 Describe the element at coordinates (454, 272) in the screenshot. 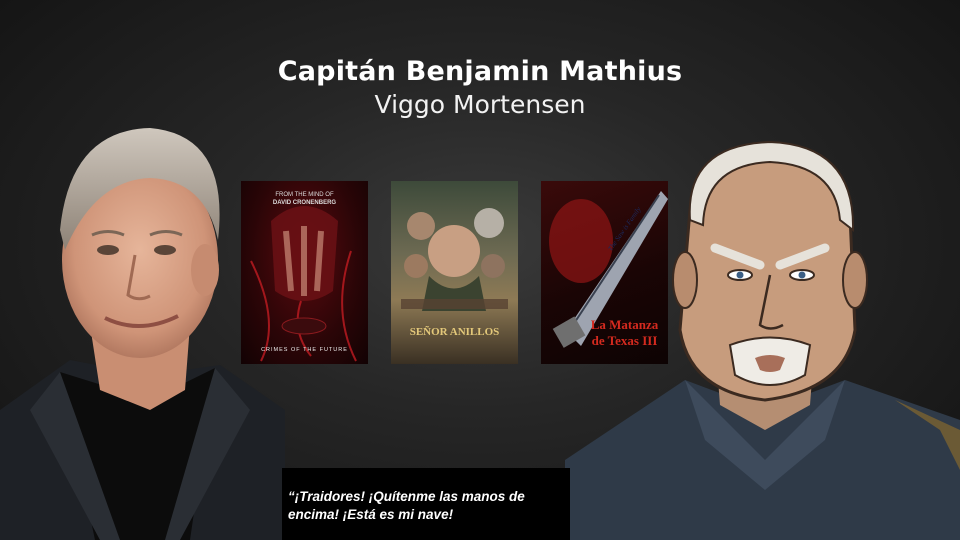

I see `poster-senor-de-los-anillos: SEÑOR ANILLOS` at that location.